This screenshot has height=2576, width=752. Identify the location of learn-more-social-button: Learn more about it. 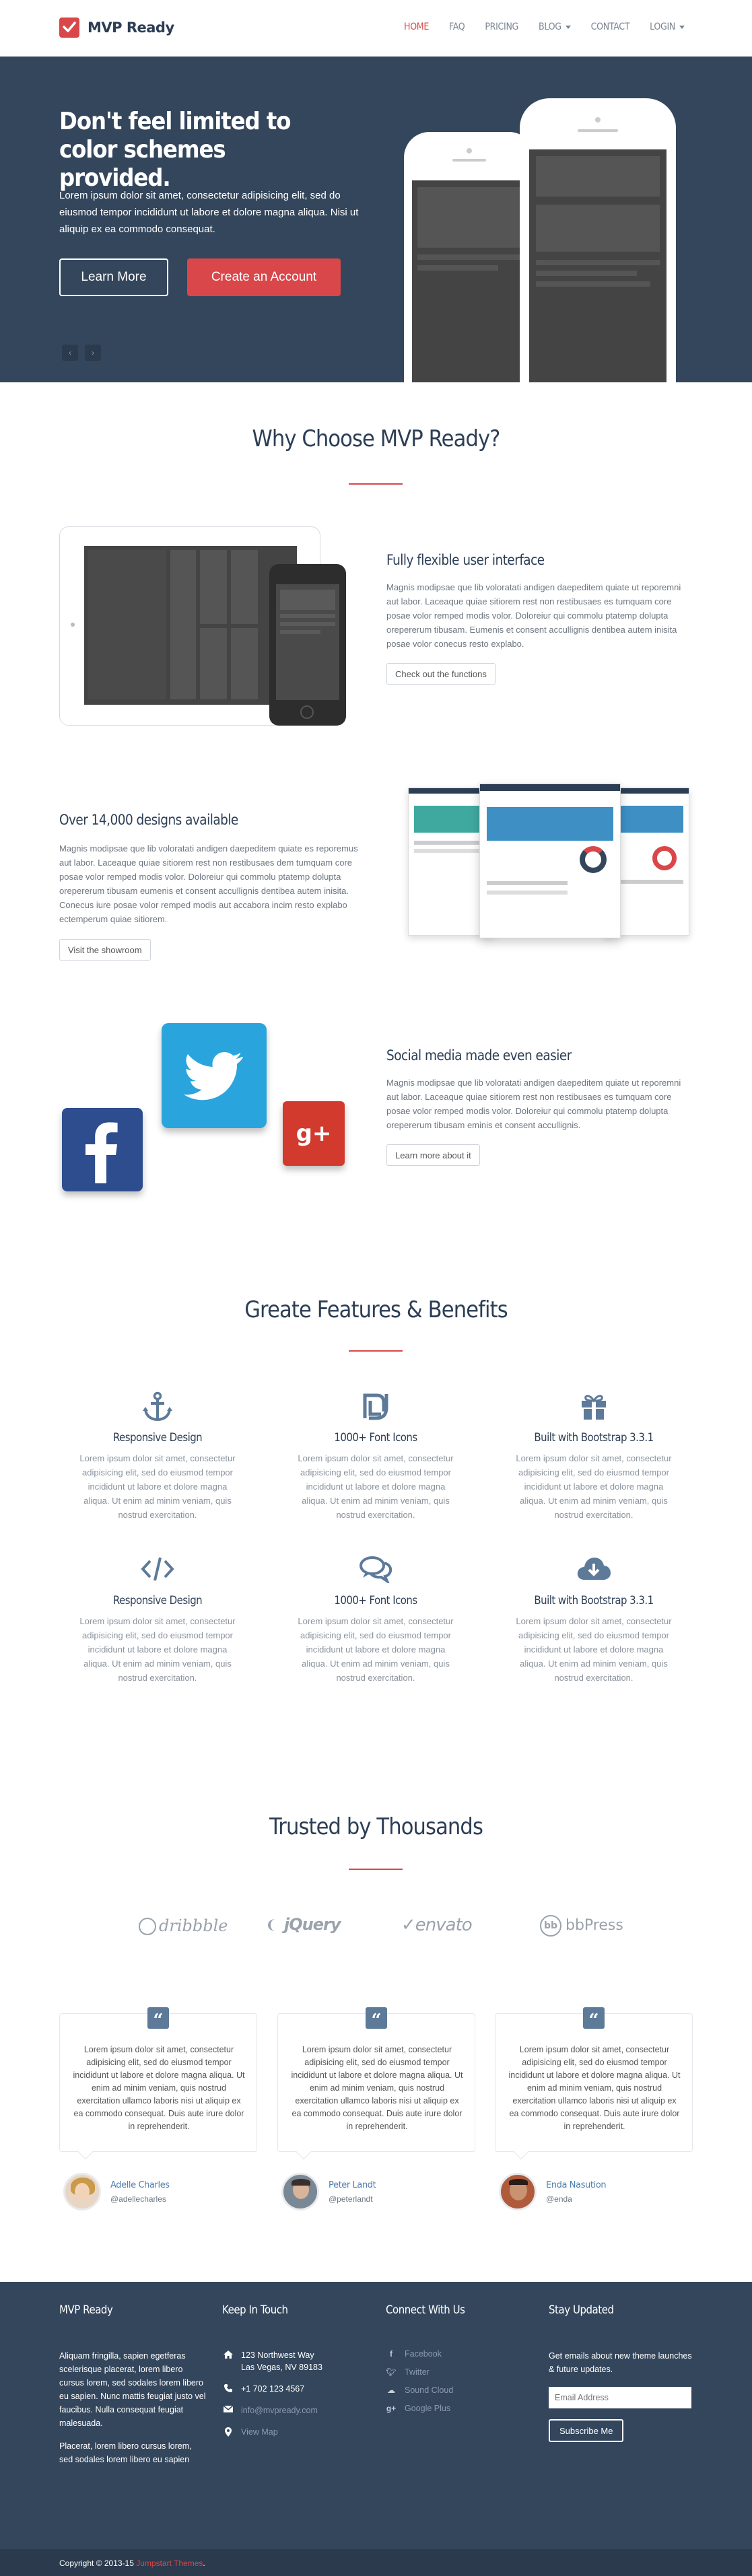
(433, 1155).